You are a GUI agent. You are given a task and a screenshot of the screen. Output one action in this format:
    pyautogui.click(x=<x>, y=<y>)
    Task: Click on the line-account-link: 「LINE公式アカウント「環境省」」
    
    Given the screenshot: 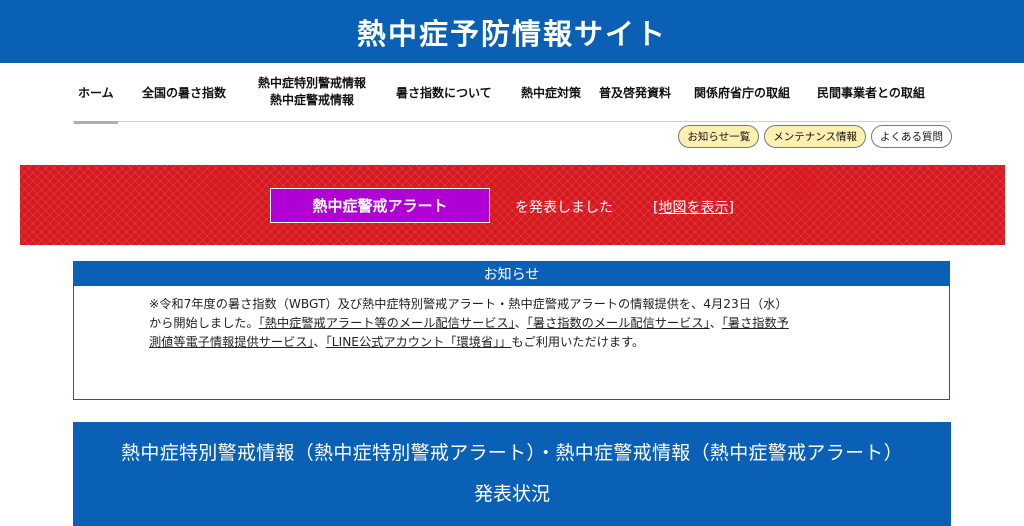 What is the action you would take?
    pyautogui.click(x=419, y=342)
    